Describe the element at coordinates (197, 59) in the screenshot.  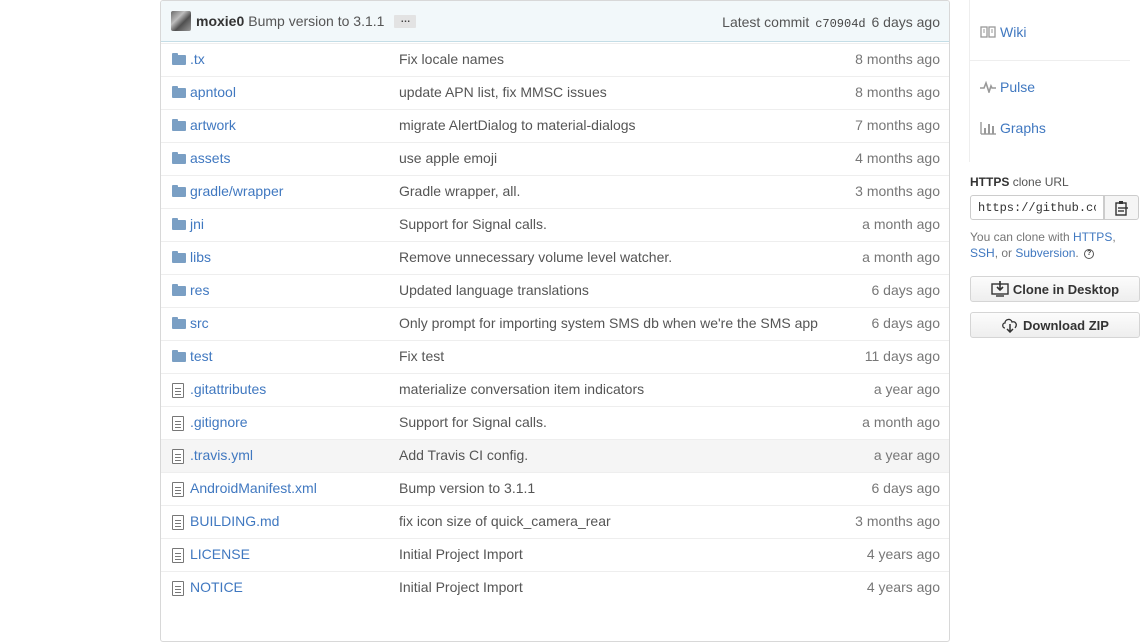
I see `file-name-link: .tx` at that location.